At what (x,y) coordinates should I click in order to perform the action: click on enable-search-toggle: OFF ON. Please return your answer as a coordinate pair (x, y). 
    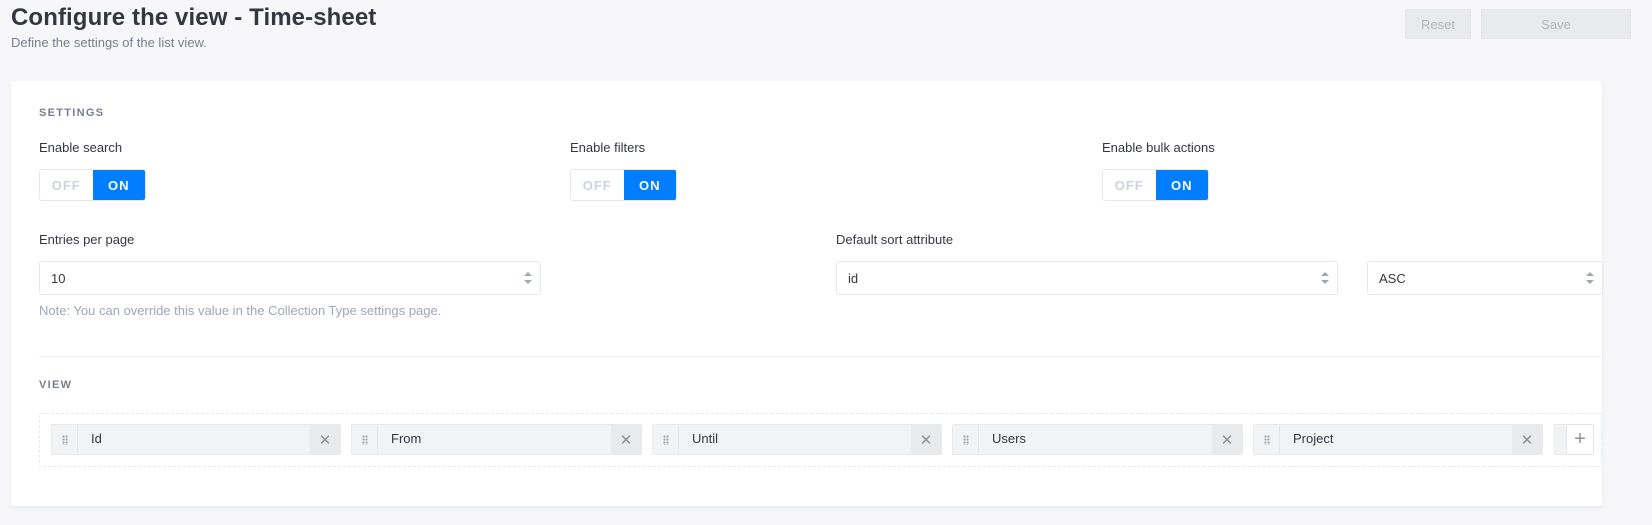
    Looking at the image, I should click on (92, 185).